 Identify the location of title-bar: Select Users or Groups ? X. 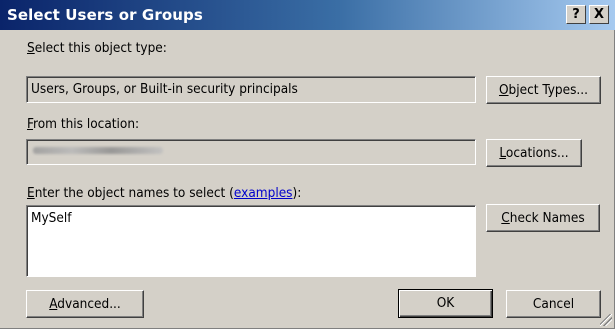
(307, 15).